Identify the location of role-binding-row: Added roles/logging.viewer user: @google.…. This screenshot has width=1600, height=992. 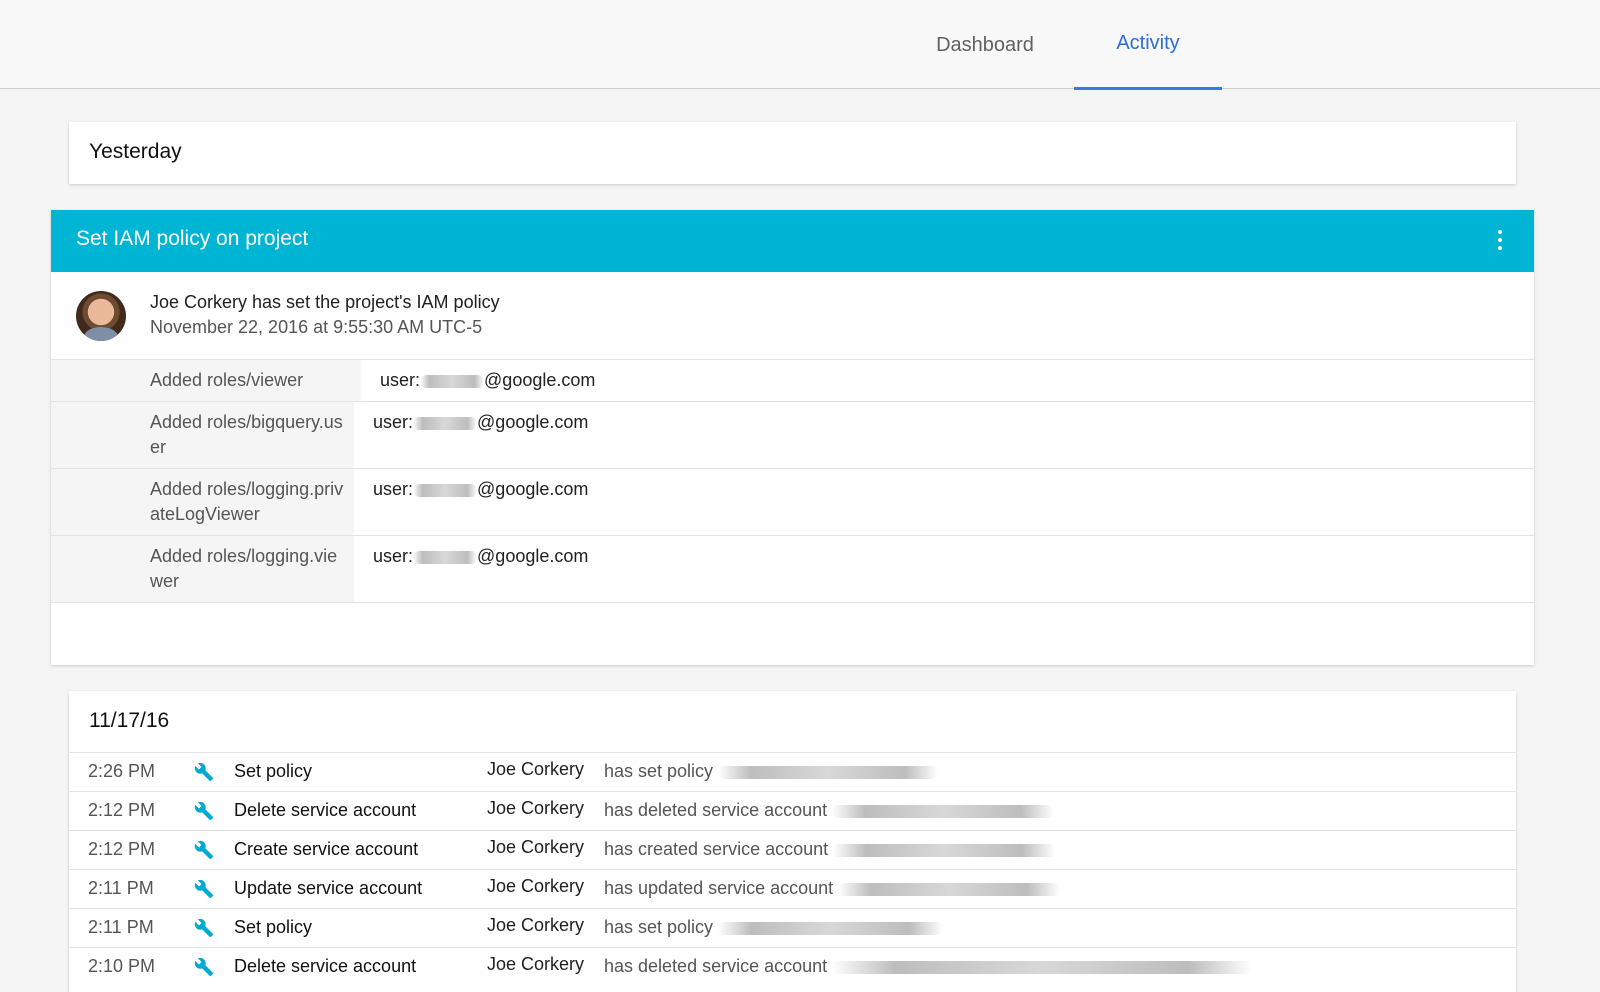
(792, 569).